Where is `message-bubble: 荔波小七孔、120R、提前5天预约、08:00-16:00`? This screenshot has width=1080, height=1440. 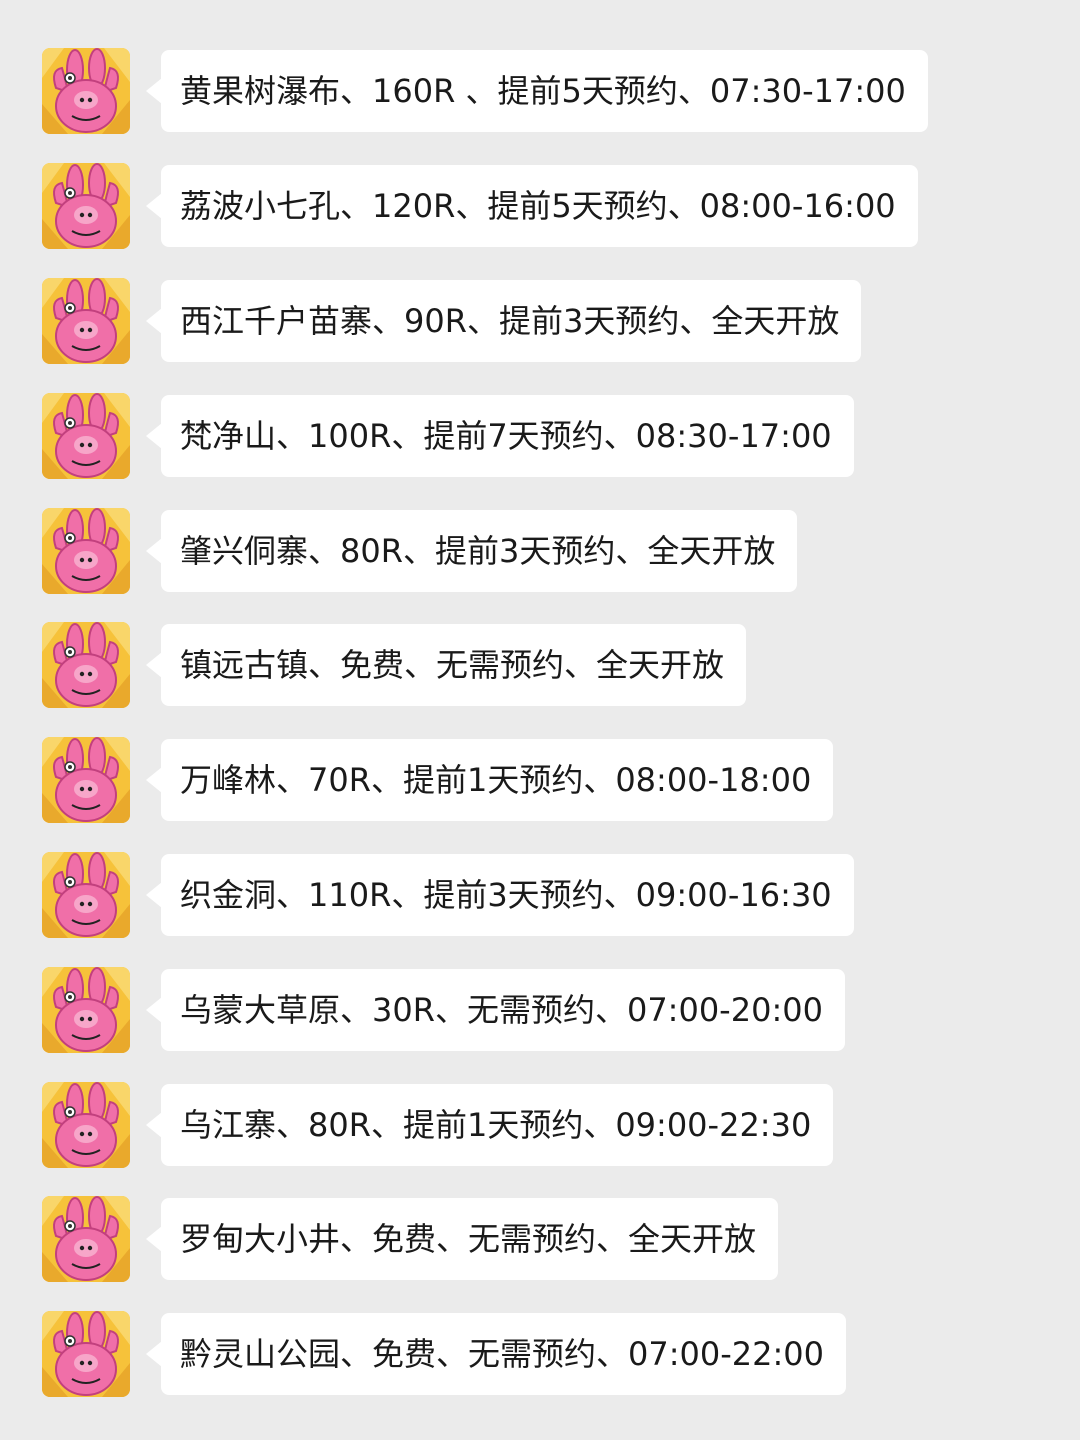 message-bubble: 荔波小七孔、120R、提前5天预约、08:00-16:00 is located at coordinates (532, 206).